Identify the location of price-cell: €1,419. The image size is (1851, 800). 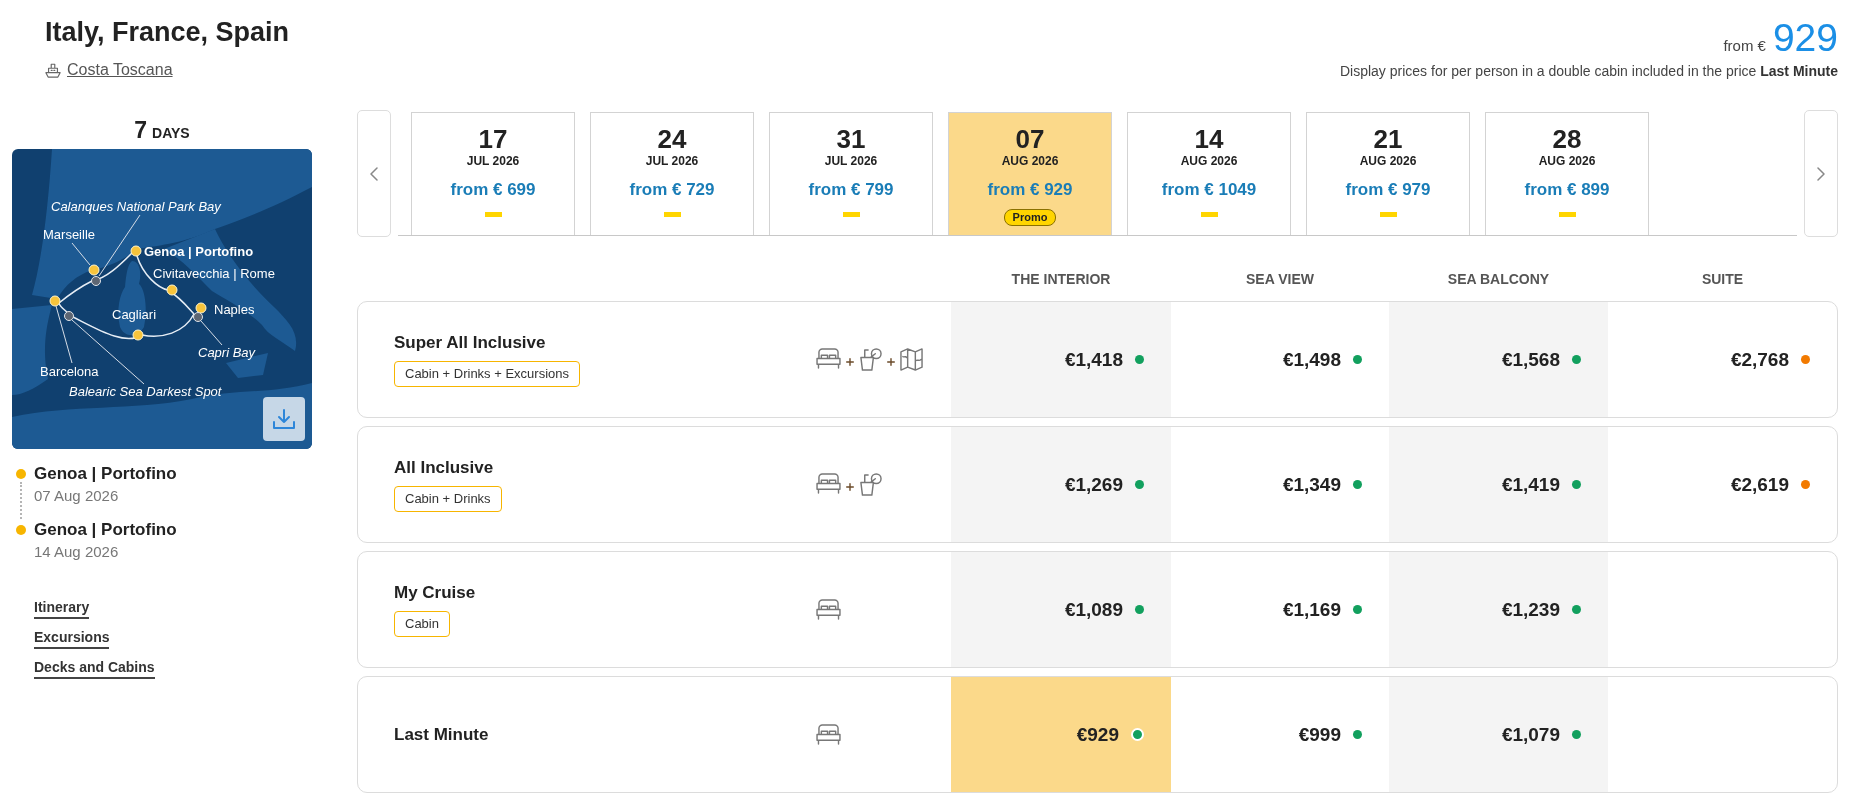
(1498, 484).